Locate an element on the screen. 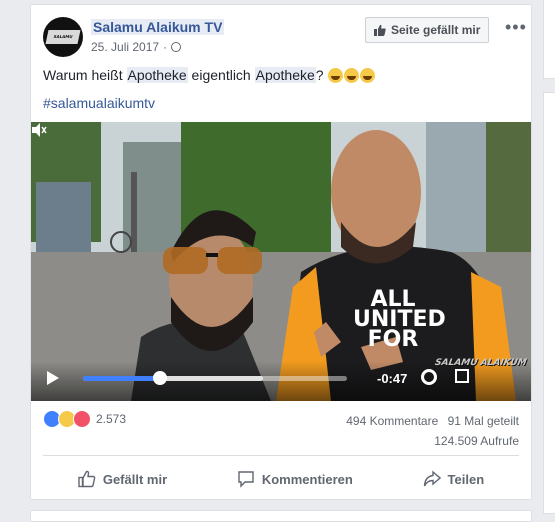  more-options-icon: ••• is located at coordinates (516, 27).